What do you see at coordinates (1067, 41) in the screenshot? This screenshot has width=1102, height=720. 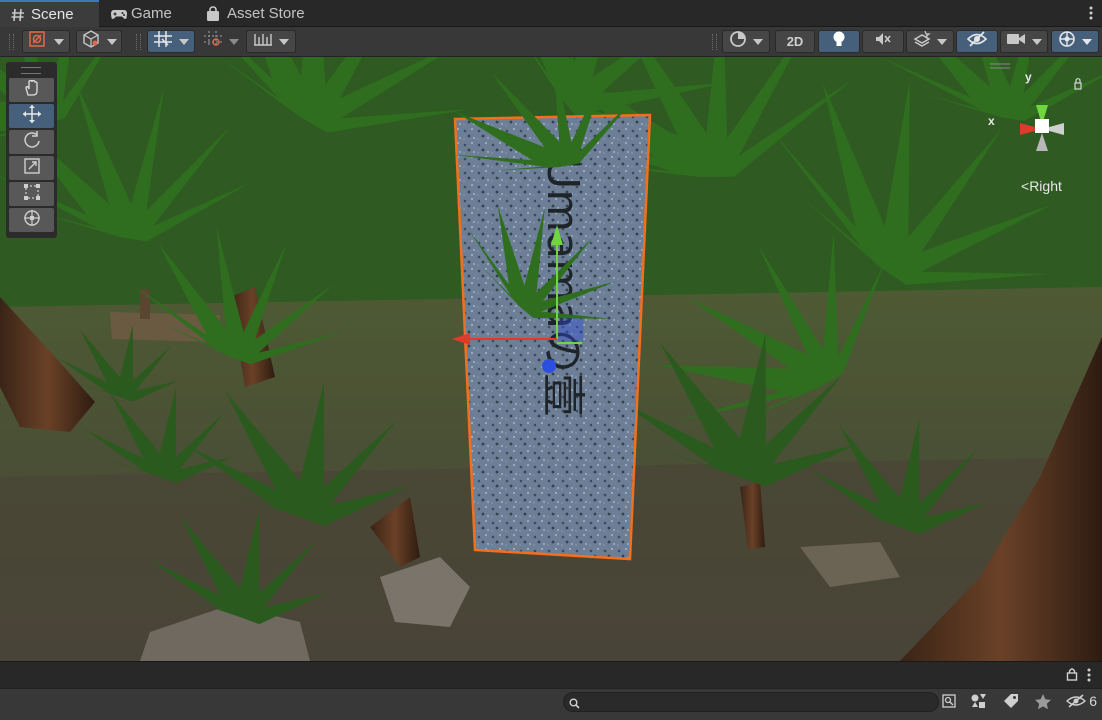 I see `gizmos-icon` at bounding box center [1067, 41].